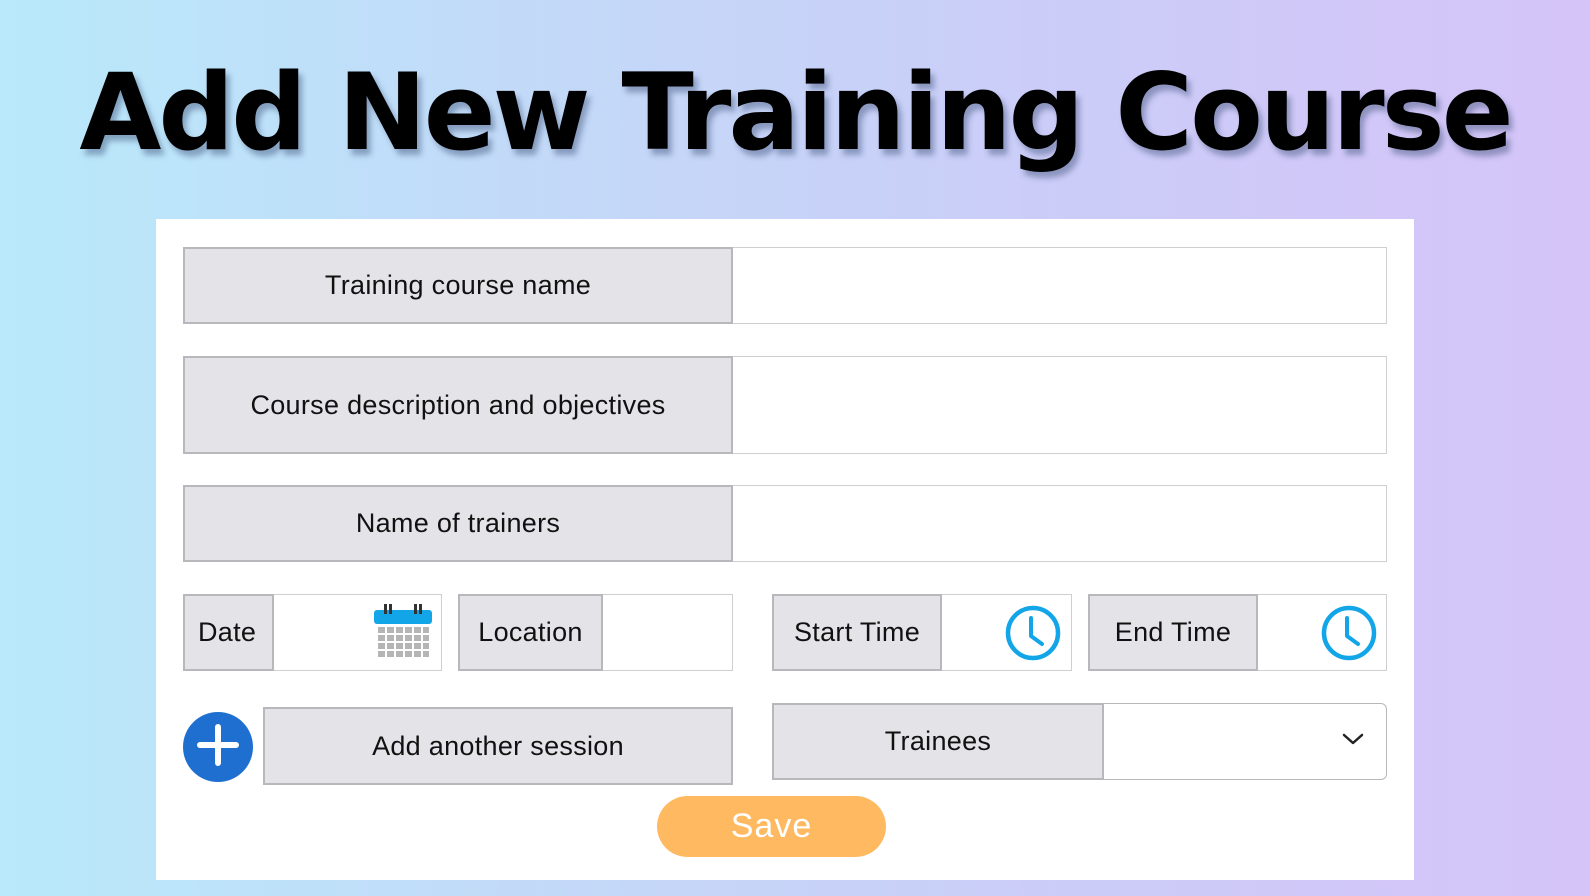  I want to click on end-time-input, so click(1322, 632).